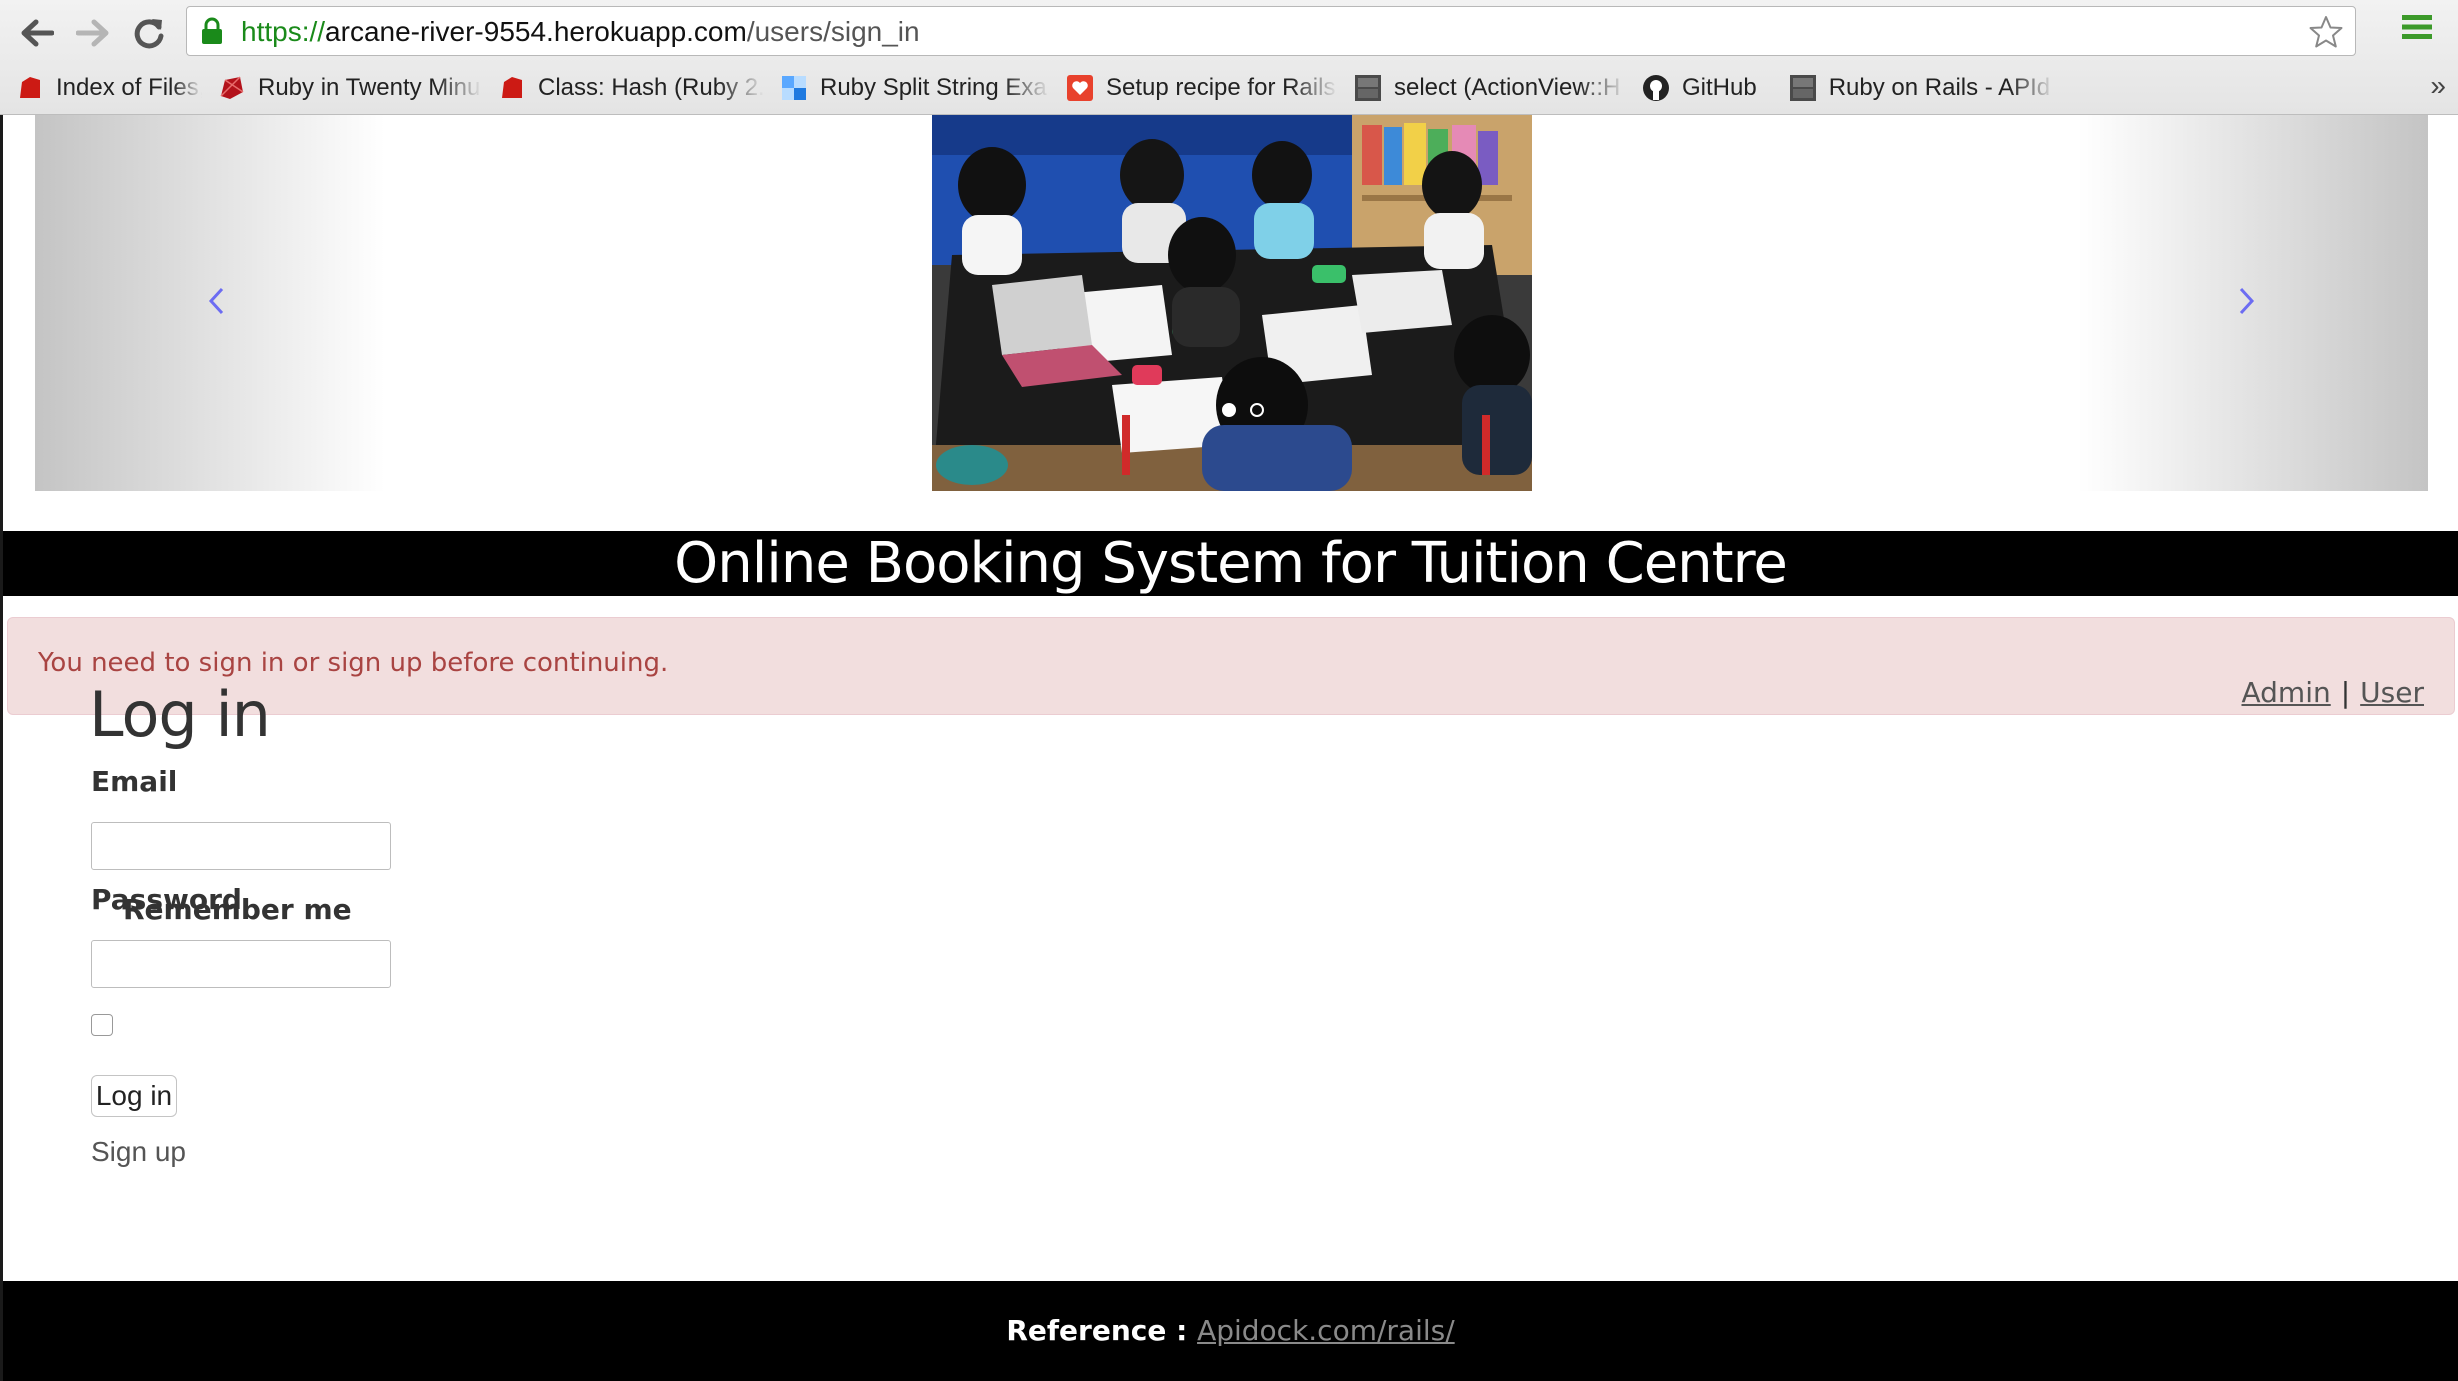 Image resolution: width=2458 pixels, height=1381 pixels. Describe the element at coordinates (2332, 692) in the screenshot. I see `role-links: Admin | User` at that location.